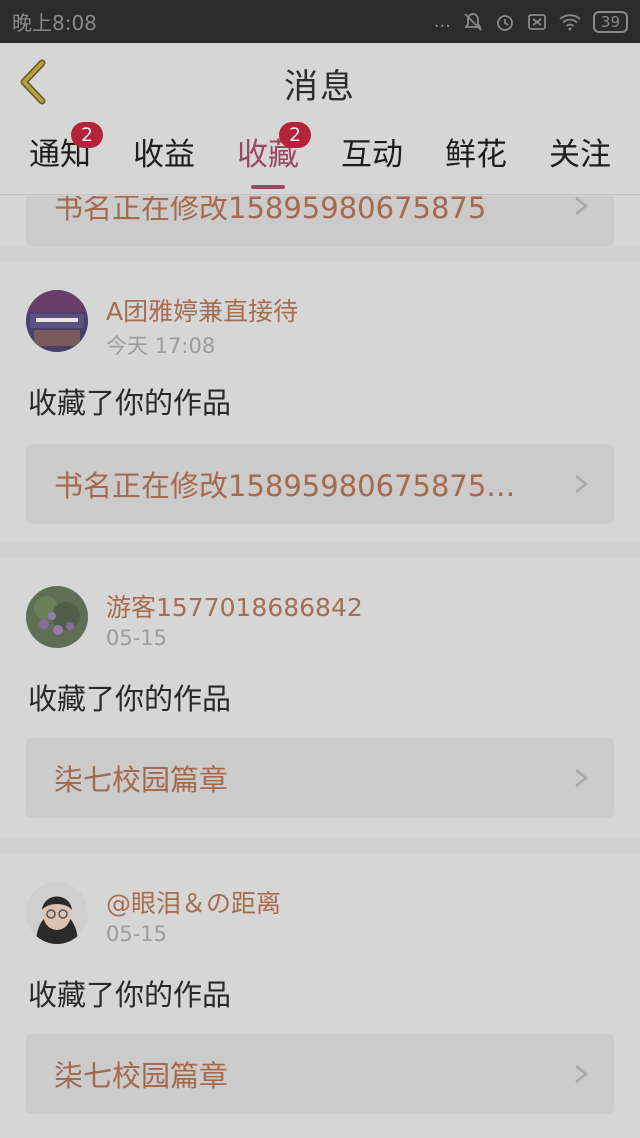  I want to click on page-title: 消息, so click(320, 86).